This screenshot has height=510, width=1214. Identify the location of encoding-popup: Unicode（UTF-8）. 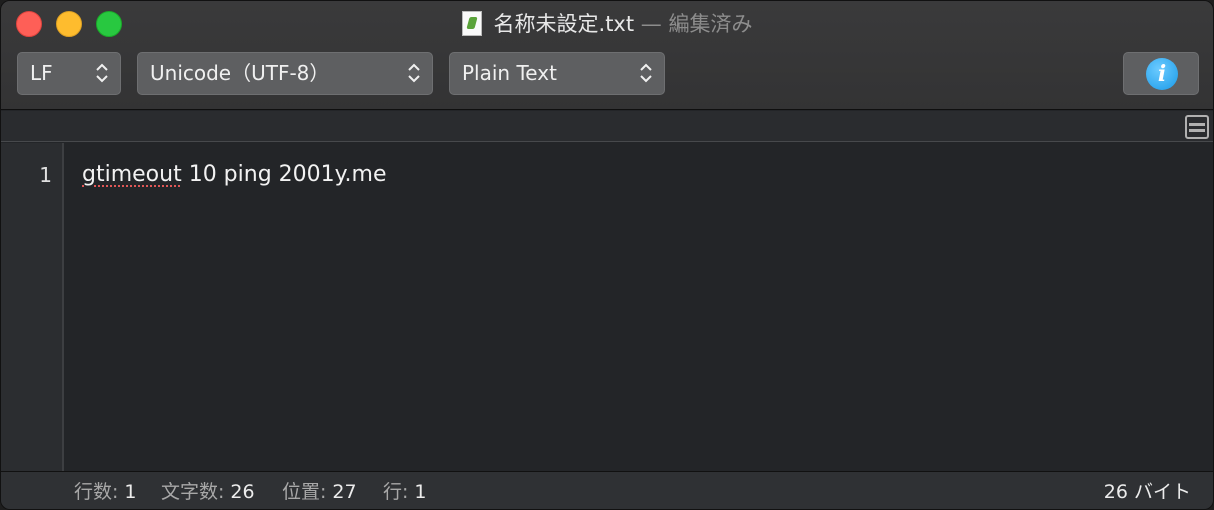
(285, 73).